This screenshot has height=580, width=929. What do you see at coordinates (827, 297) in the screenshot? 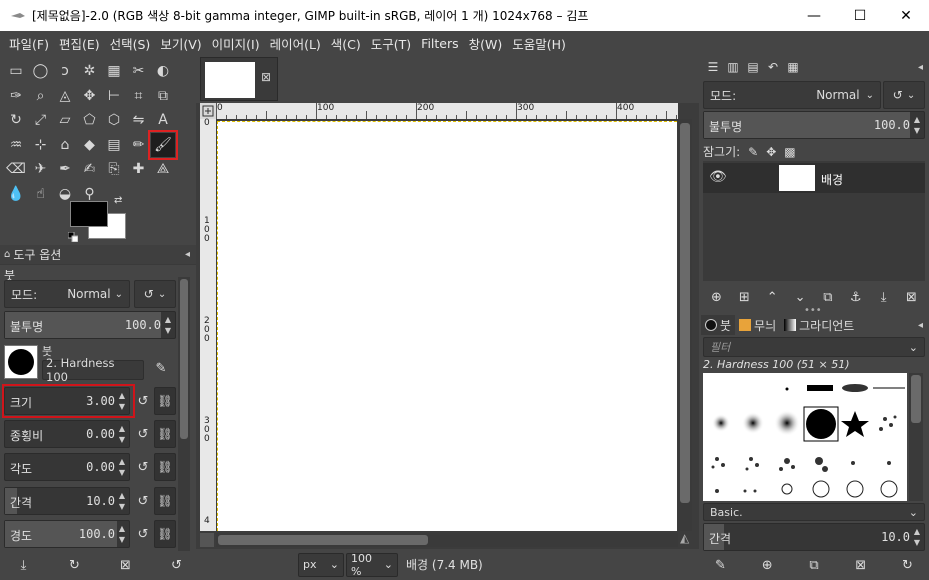
I see `duplicate-layer-icon: ⧉` at bounding box center [827, 297].